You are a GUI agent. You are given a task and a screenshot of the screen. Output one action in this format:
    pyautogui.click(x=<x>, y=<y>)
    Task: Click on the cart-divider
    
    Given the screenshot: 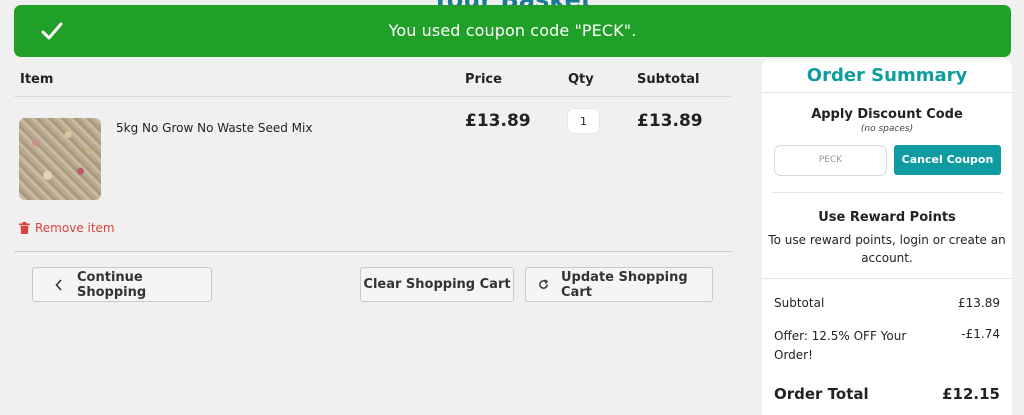 What is the action you would take?
    pyautogui.click(x=373, y=251)
    